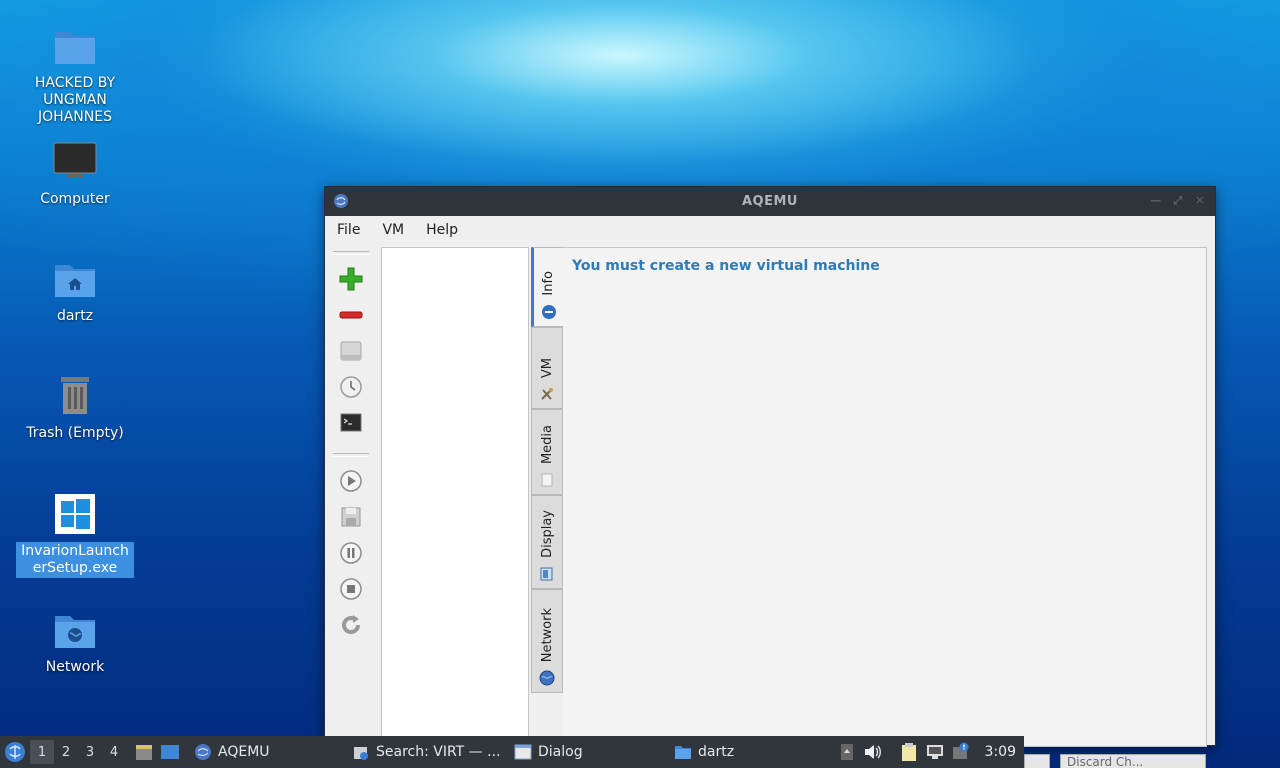  I want to click on desktop-icon-label: Network, so click(75, 667).